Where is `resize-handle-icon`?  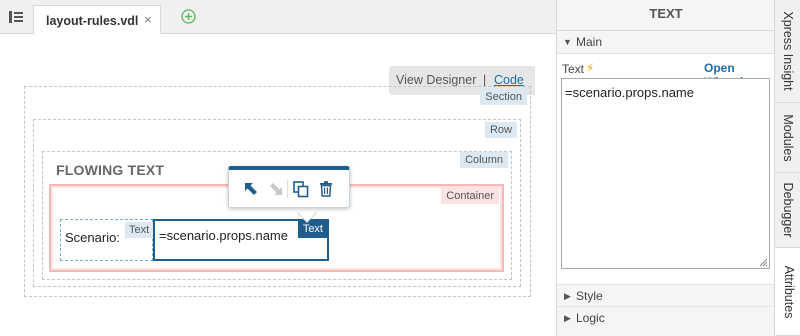
resize-handle-icon is located at coordinates (763, 262).